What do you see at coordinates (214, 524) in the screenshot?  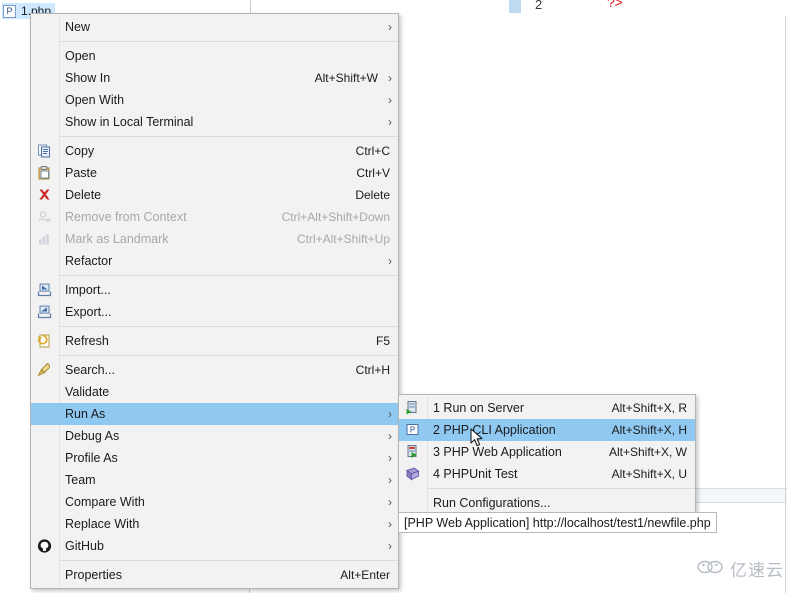 I see `menu-item-replace-with: Replace With ›` at bounding box center [214, 524].